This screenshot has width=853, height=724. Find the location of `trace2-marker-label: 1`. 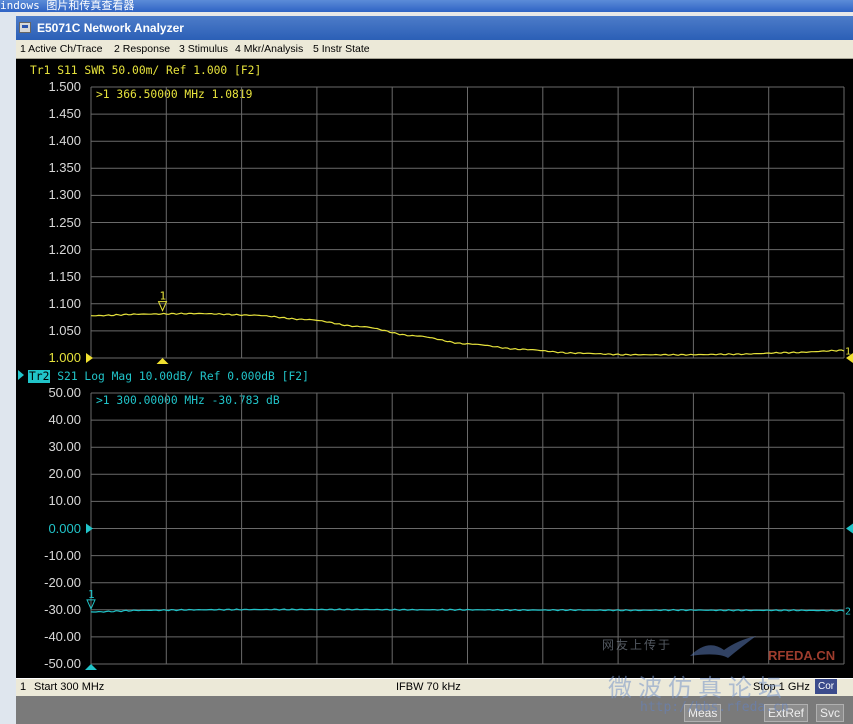

trace2-marker-label: 1 is located at coordinates (91, 594).